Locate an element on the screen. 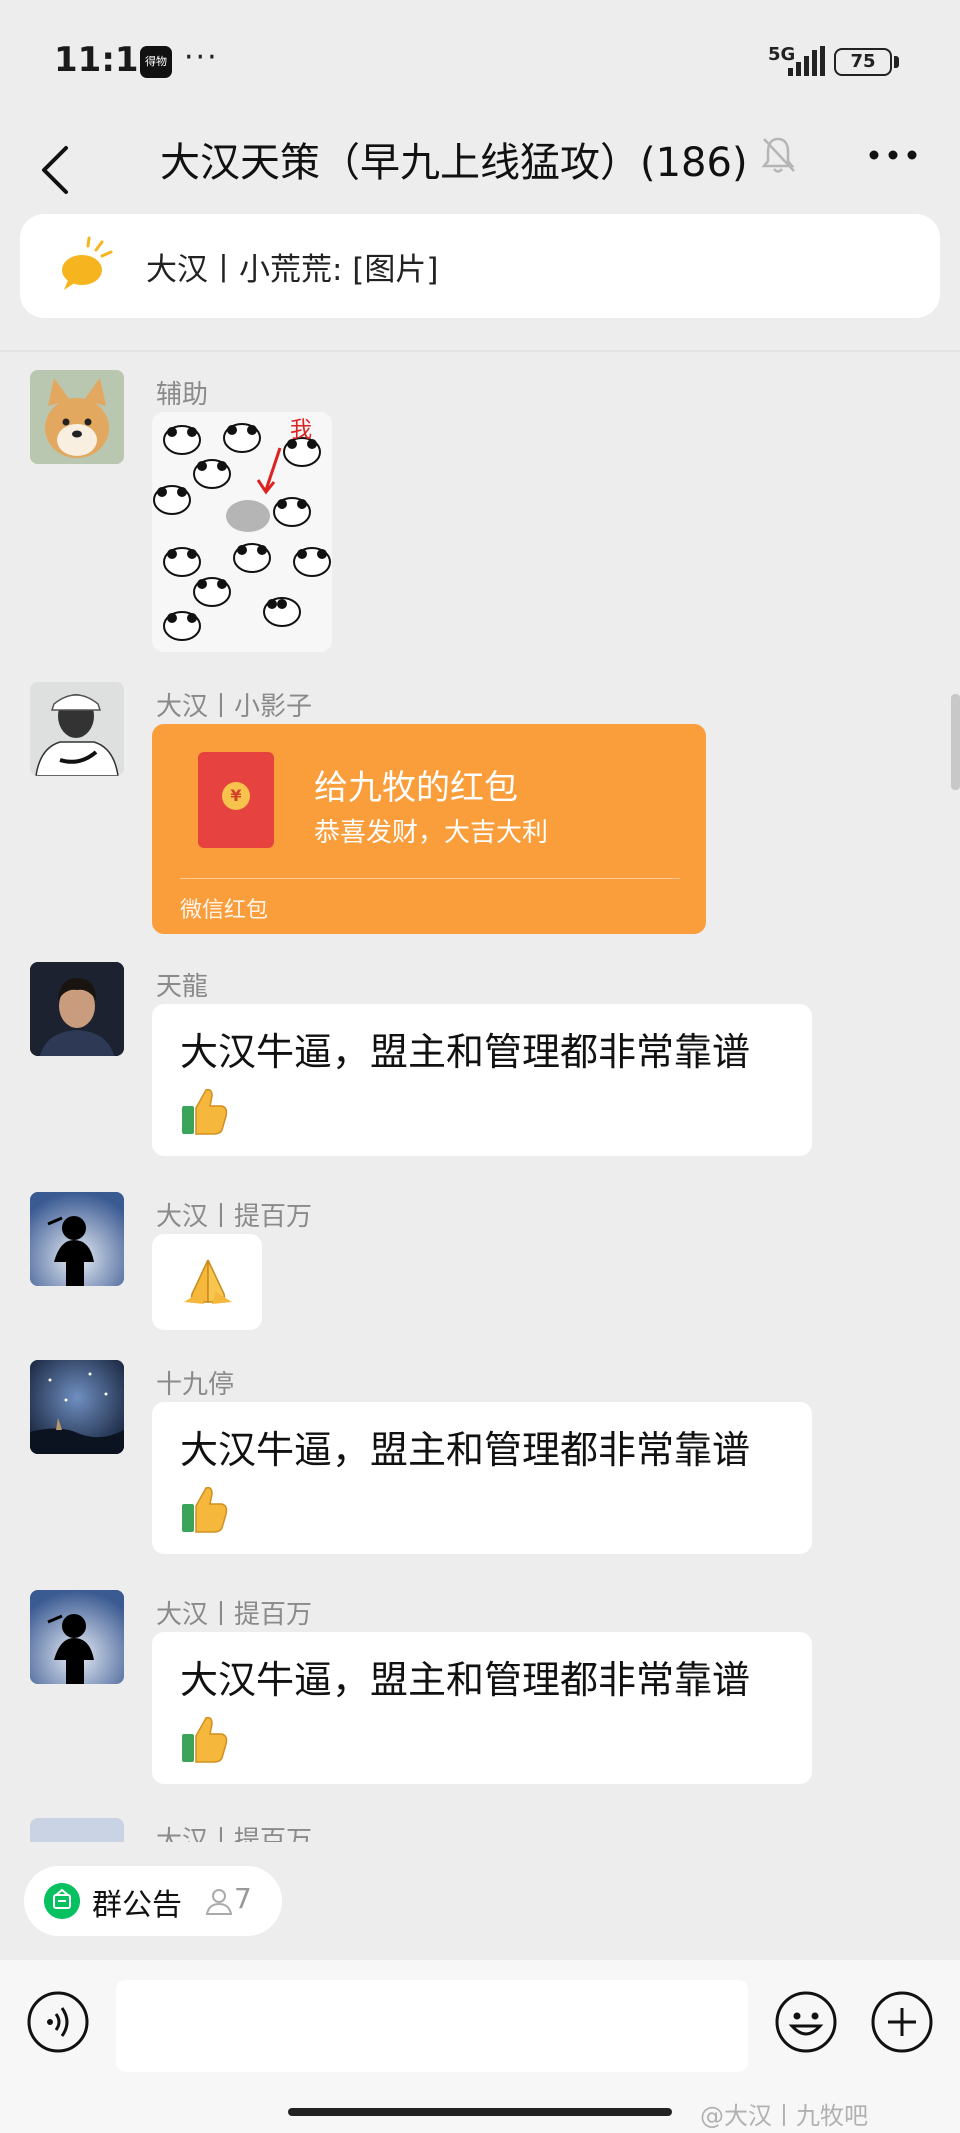  scrollbar is located at coordinates (955, 742).